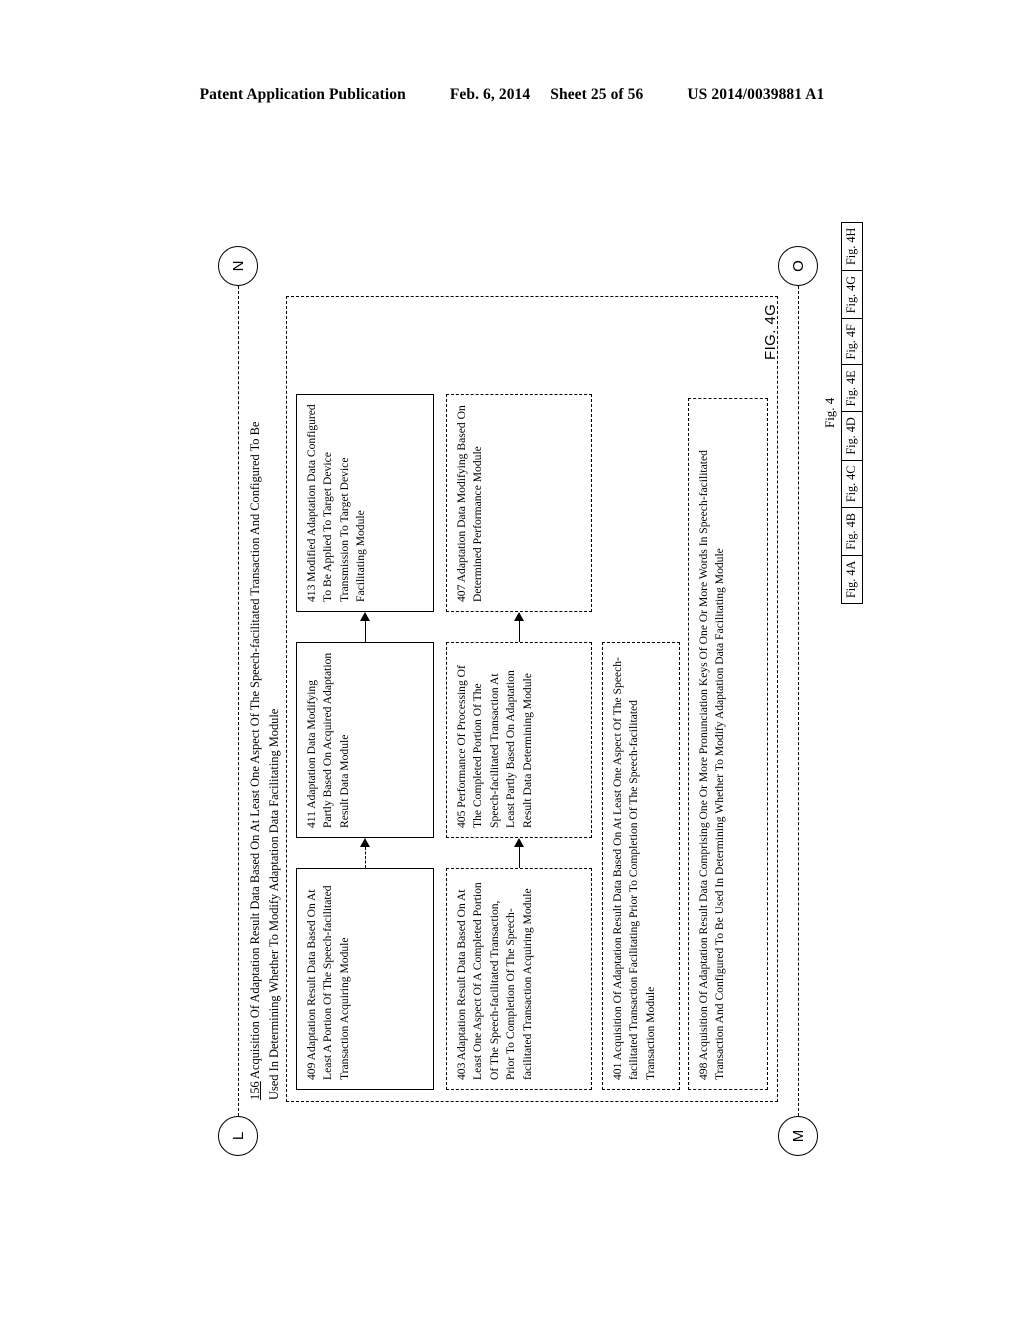 This screenshot has height=1320, width=1024. Describe the element at coordinates (238, 701) in the screenshot. I see `connector-rail-top` at that location.